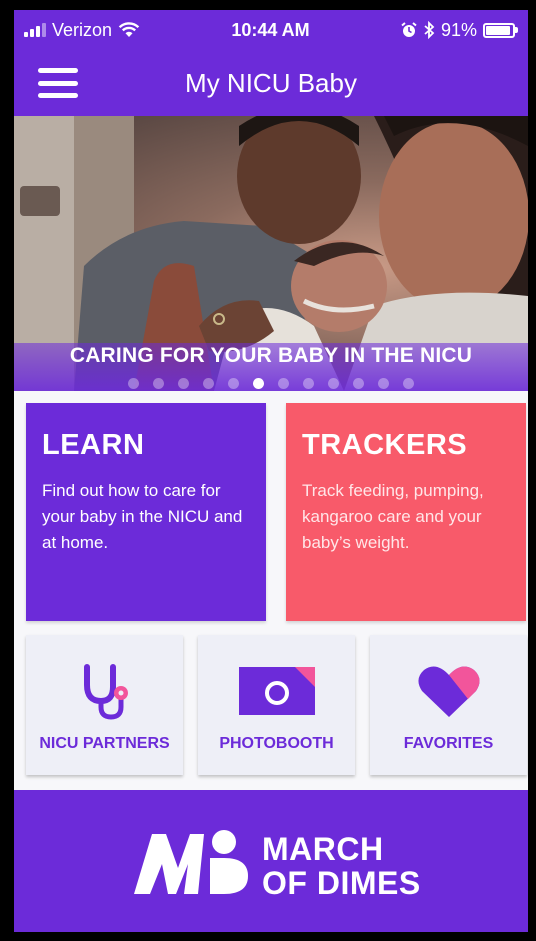 The width and height of the screenshot is (536, 941). Describe the element at coordinates (276, 691) in the screenshot. I see `camera-icon` at that location.